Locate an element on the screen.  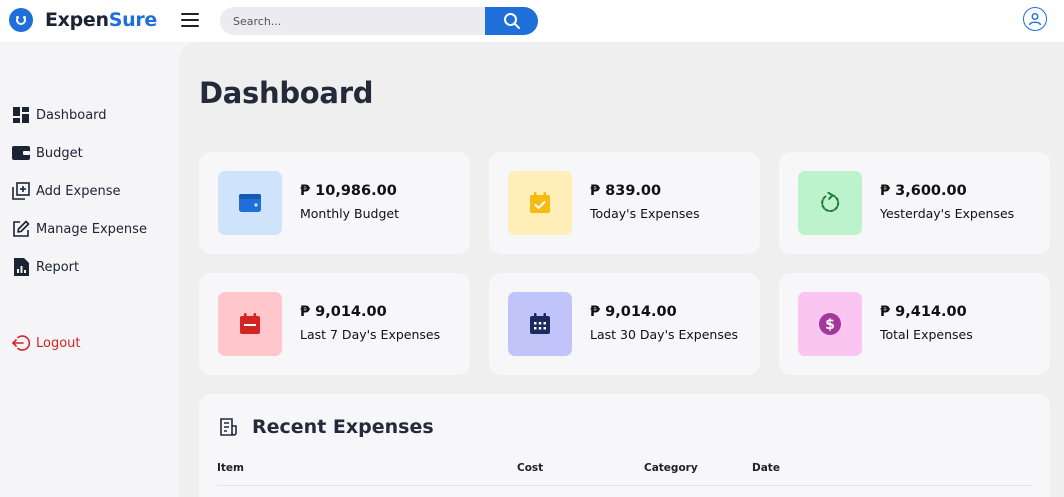
card-monthly-budget: ₱ 10,986.00 Monthly Budget is located at coordinates (334, 203).